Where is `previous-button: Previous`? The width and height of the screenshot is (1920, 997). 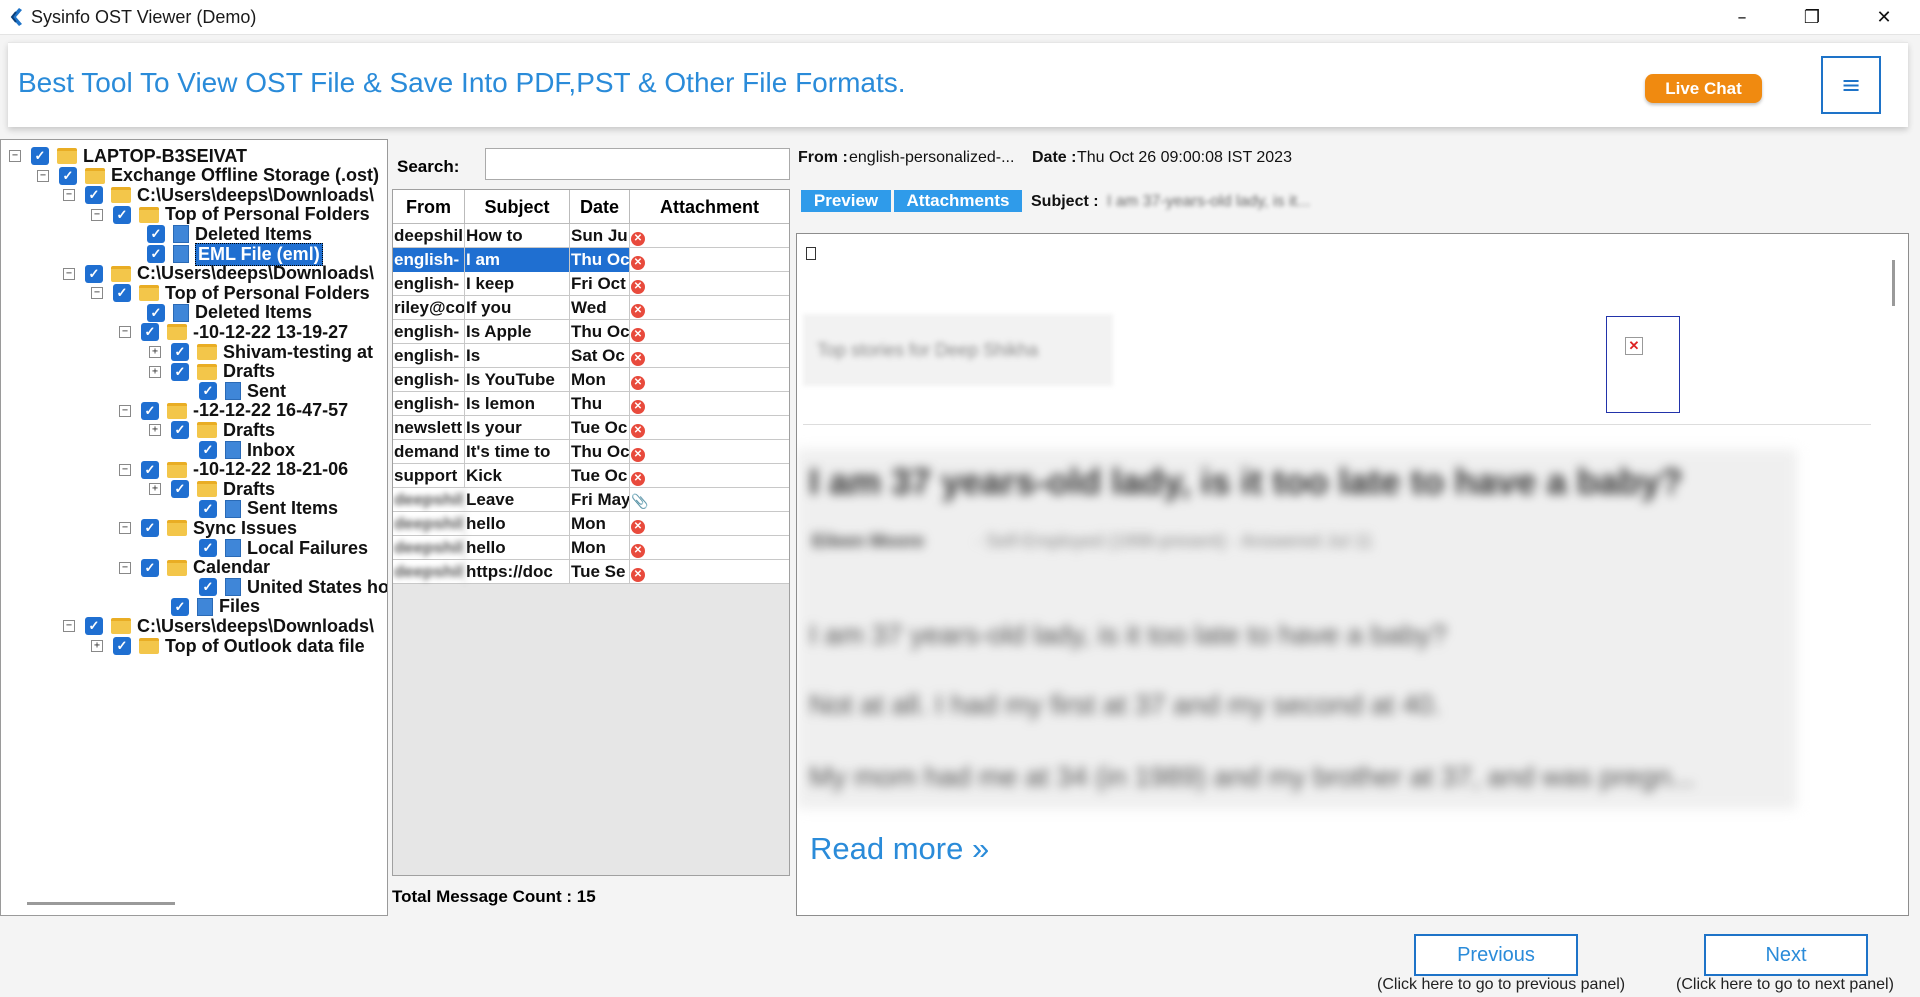
previous-button: Previous is located at coordinates (1496, 955).